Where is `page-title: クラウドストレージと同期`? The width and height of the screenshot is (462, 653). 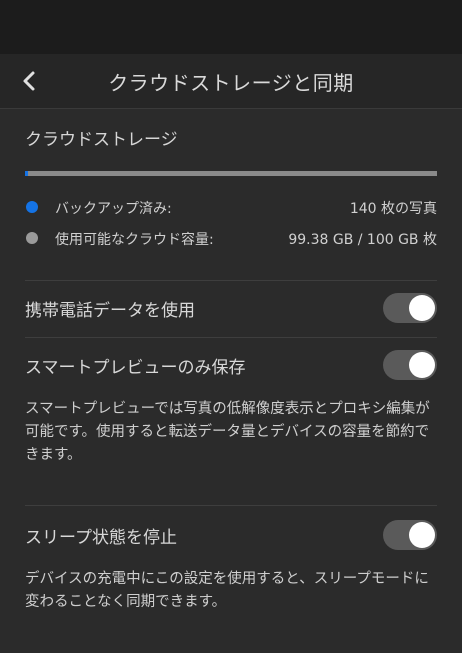
page-title: クラウドストレージと同期 is located at coordinates (231, 82).